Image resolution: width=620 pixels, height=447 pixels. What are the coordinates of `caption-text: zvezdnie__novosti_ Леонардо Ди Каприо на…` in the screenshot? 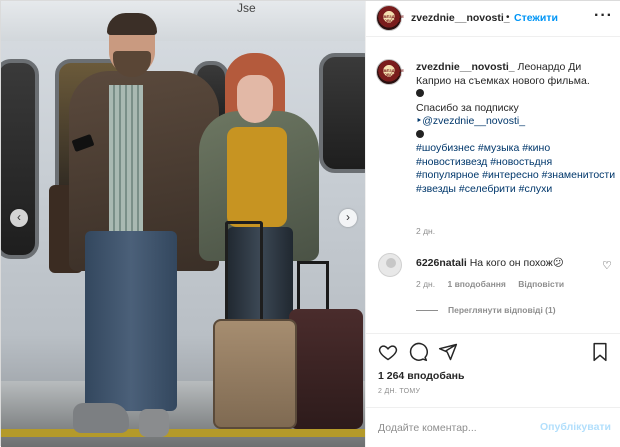 It's located at (516, 128).